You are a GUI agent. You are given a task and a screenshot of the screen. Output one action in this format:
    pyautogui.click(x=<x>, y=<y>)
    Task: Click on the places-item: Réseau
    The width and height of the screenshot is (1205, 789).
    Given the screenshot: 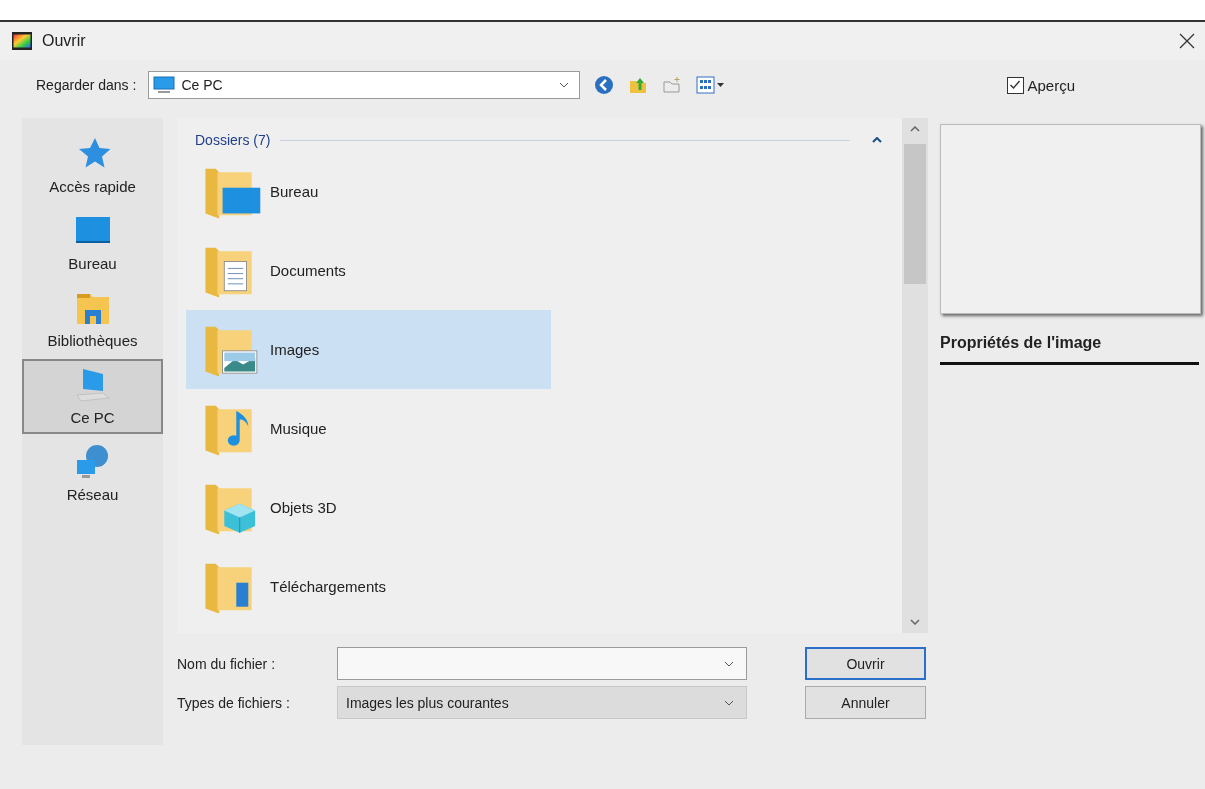 What is the action you would take?
    pyautogui.click(x=92, y=473)
    